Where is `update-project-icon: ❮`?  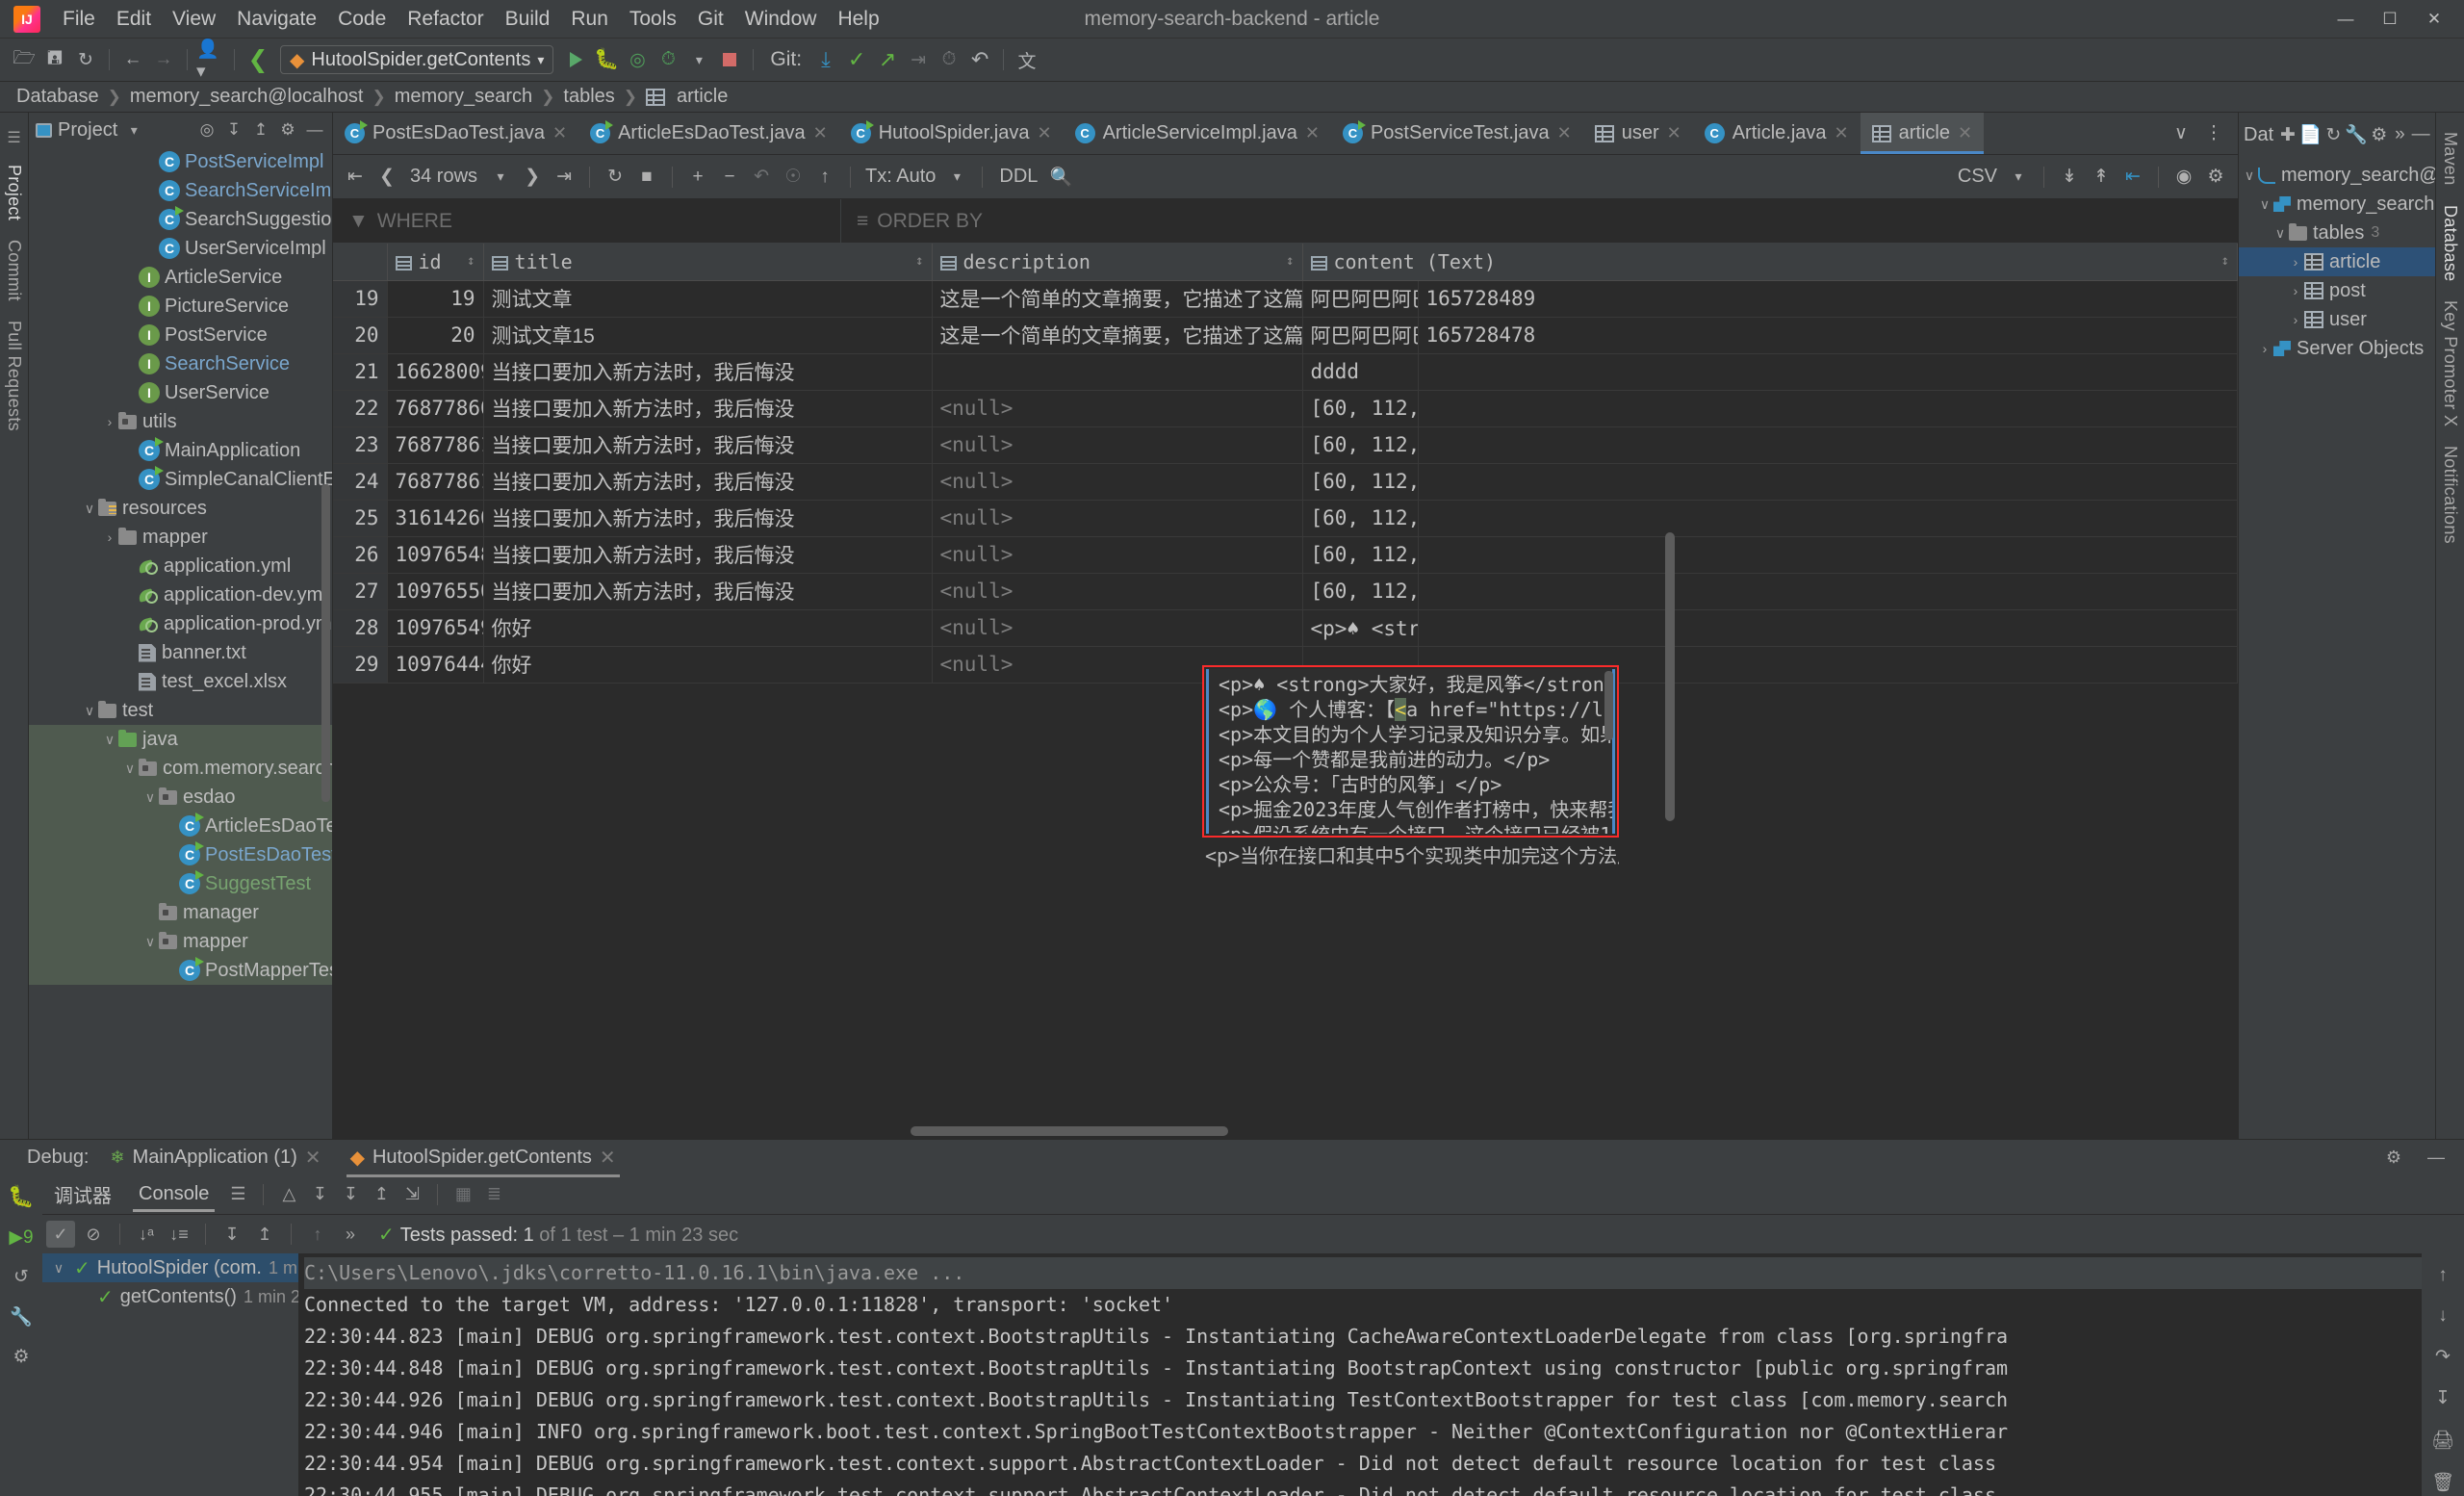
update-project-icon: ❮ is located at coordinates (258, 60).